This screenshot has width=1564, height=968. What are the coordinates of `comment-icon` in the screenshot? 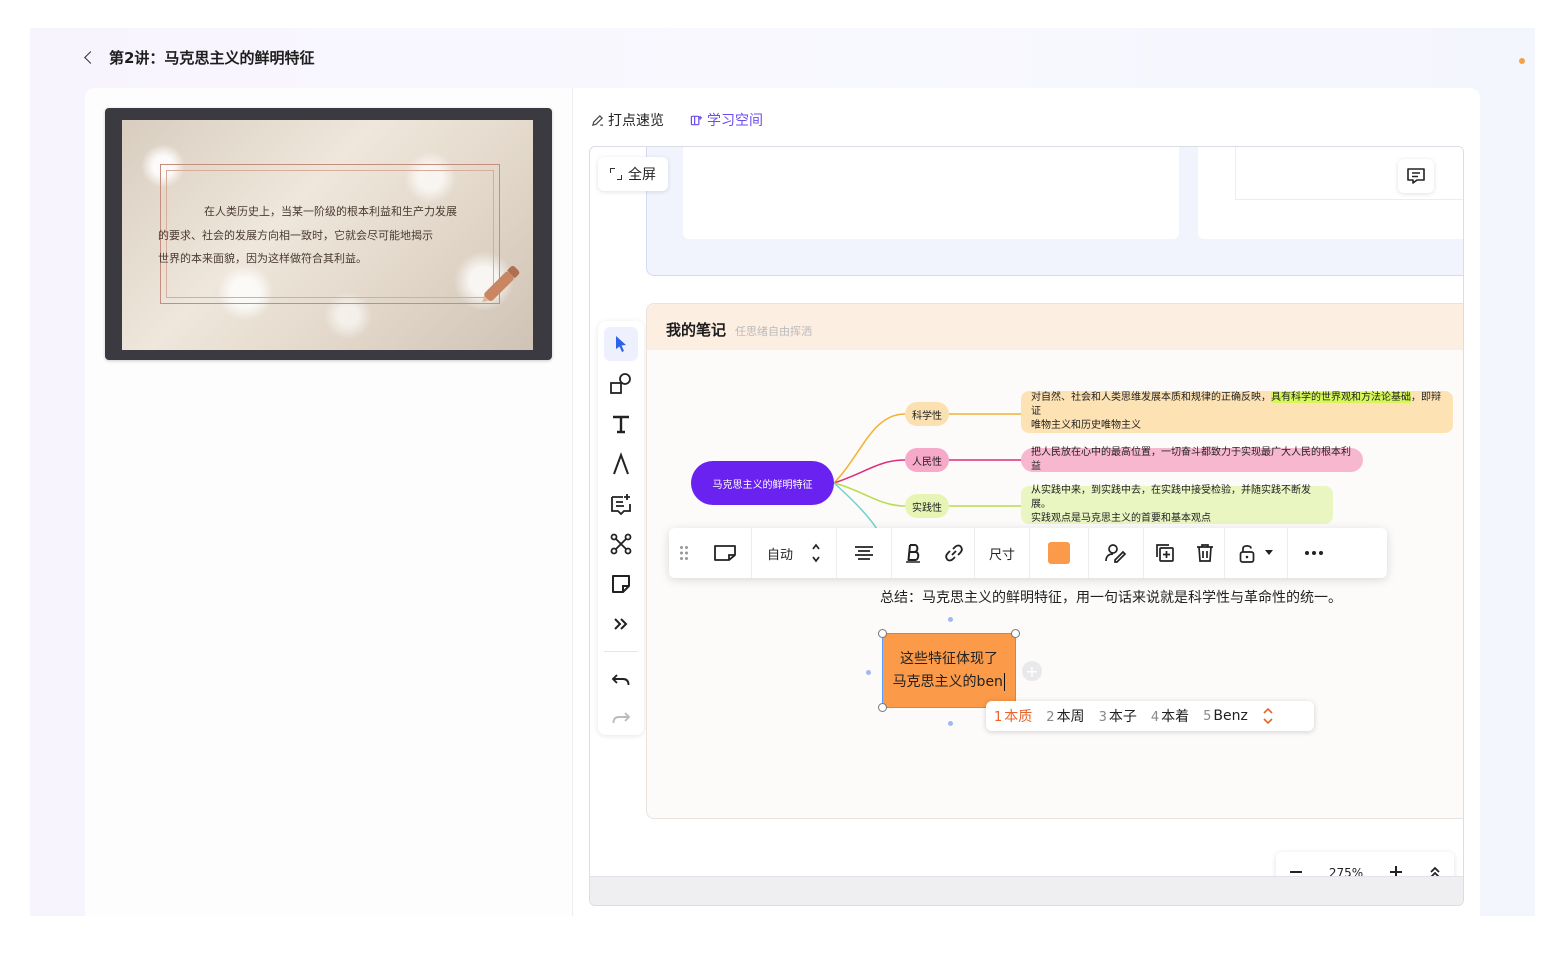 It's located at (1416, 176).